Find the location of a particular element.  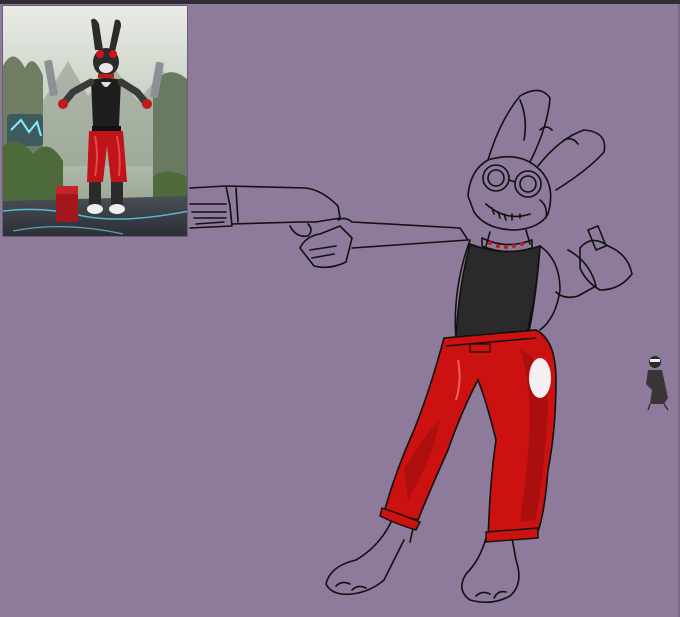

left-ear-lineart is located at coordinates (519, 126).